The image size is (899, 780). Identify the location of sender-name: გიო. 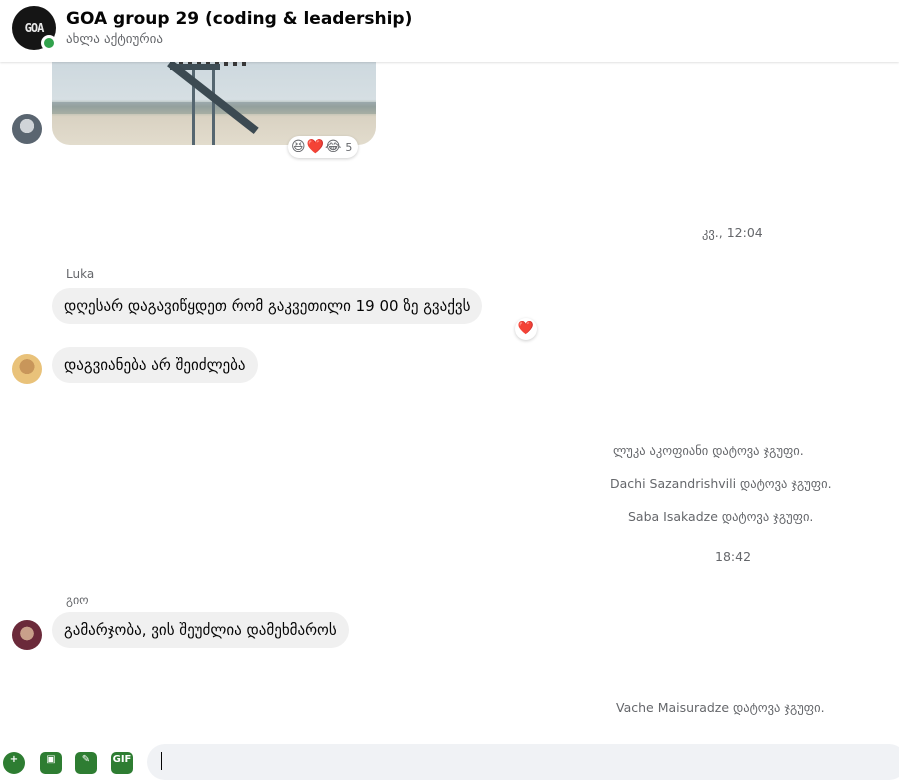
(77, 600).